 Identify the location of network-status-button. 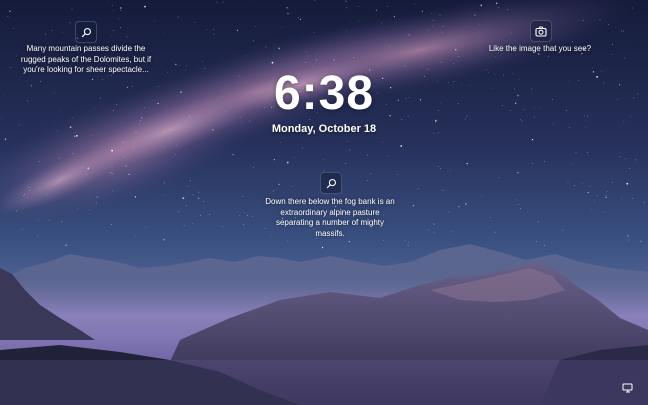
(628, 387).